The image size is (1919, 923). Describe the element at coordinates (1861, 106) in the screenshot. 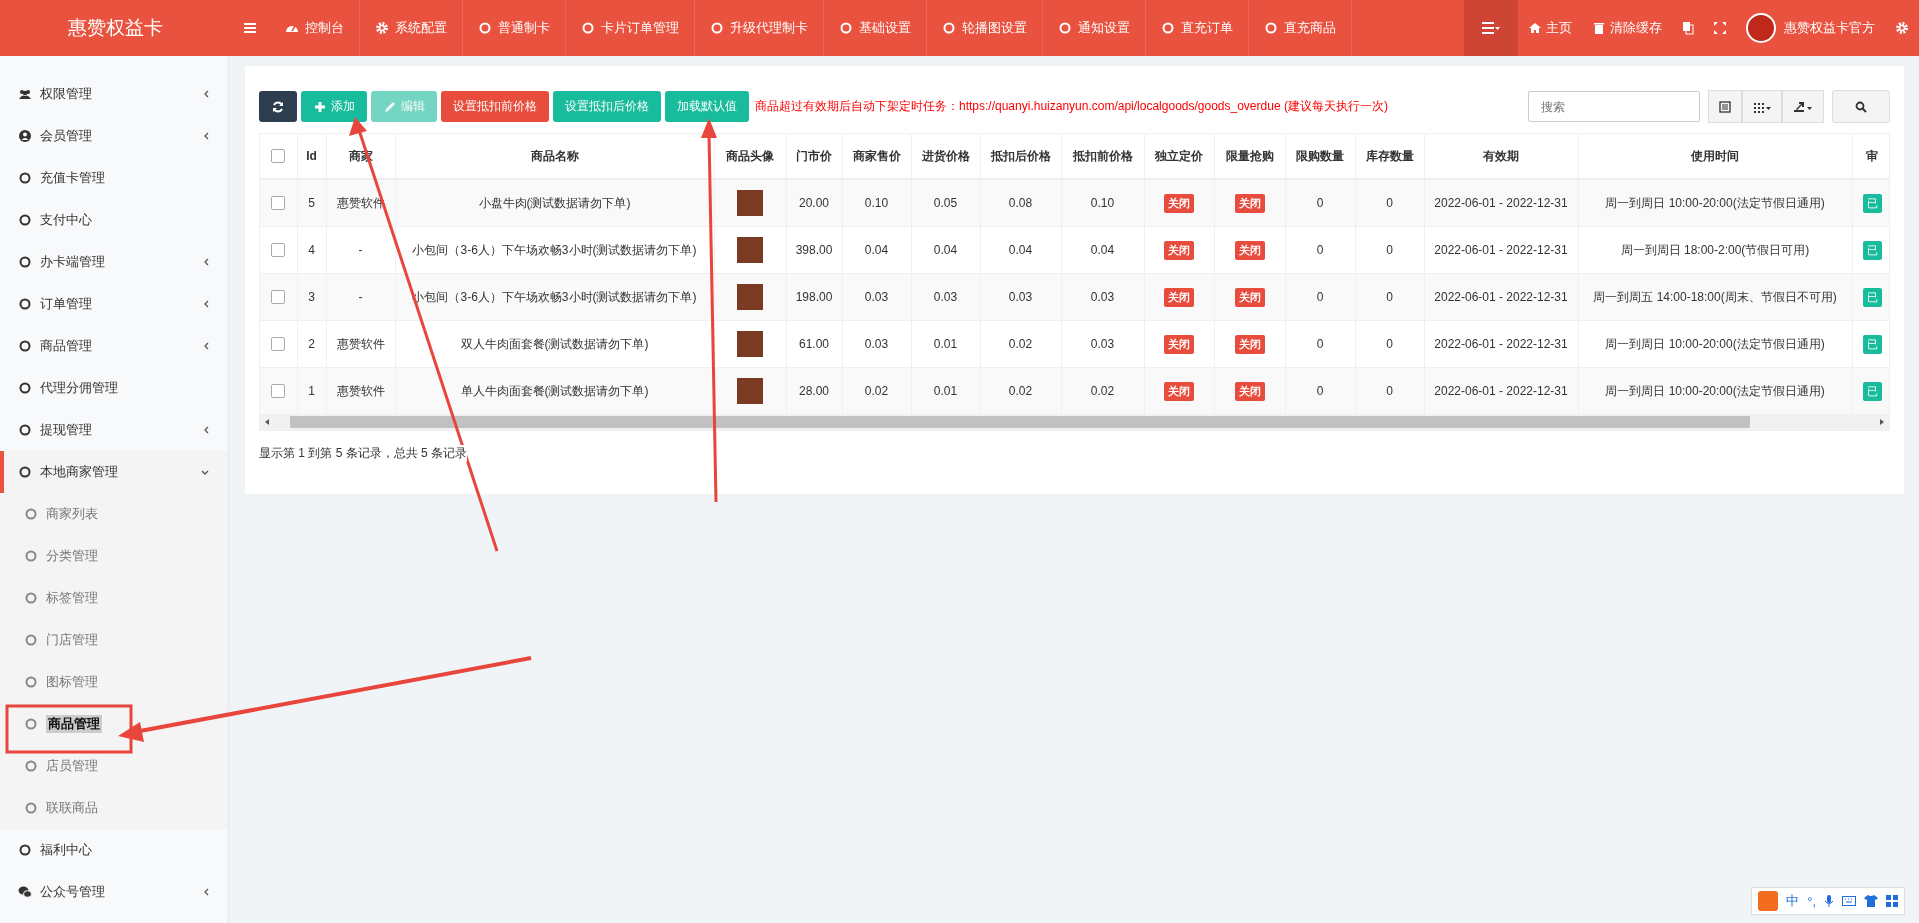

I see `search-button` at that location.